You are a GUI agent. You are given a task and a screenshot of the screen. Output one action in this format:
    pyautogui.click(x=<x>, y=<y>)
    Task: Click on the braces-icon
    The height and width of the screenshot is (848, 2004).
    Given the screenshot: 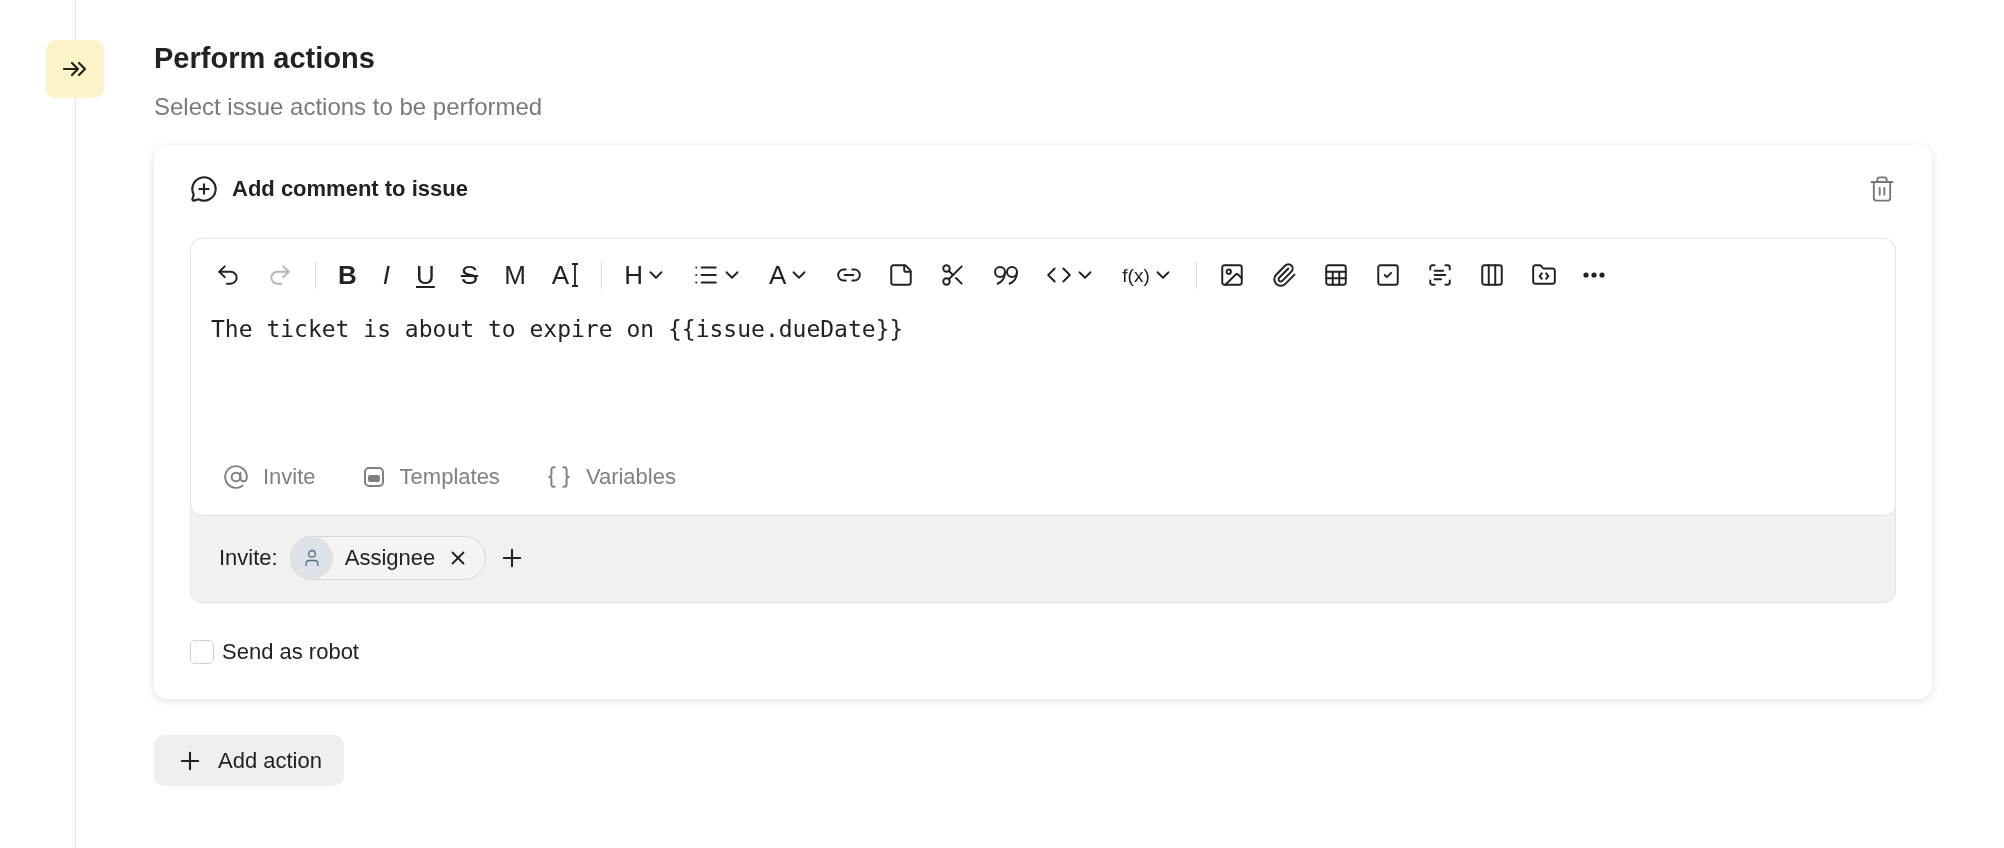 What is the action you would take?
    pyautogui.click(x=558, y=477)
    